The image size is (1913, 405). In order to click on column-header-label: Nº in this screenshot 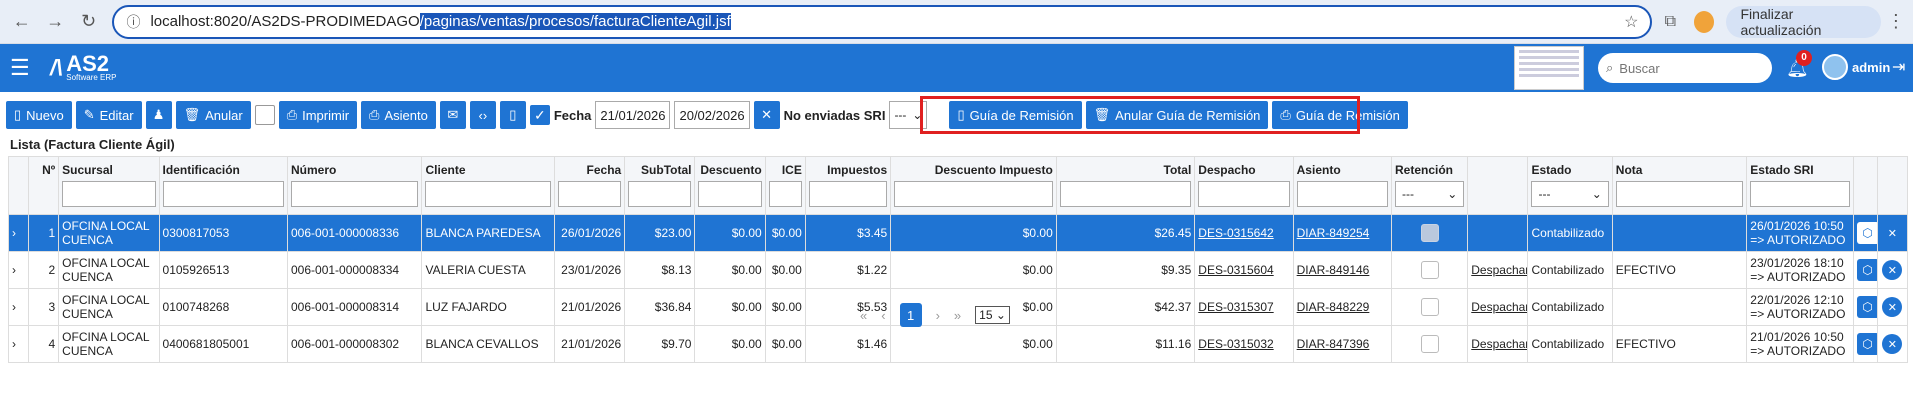, I will do `click(43, 170)`.